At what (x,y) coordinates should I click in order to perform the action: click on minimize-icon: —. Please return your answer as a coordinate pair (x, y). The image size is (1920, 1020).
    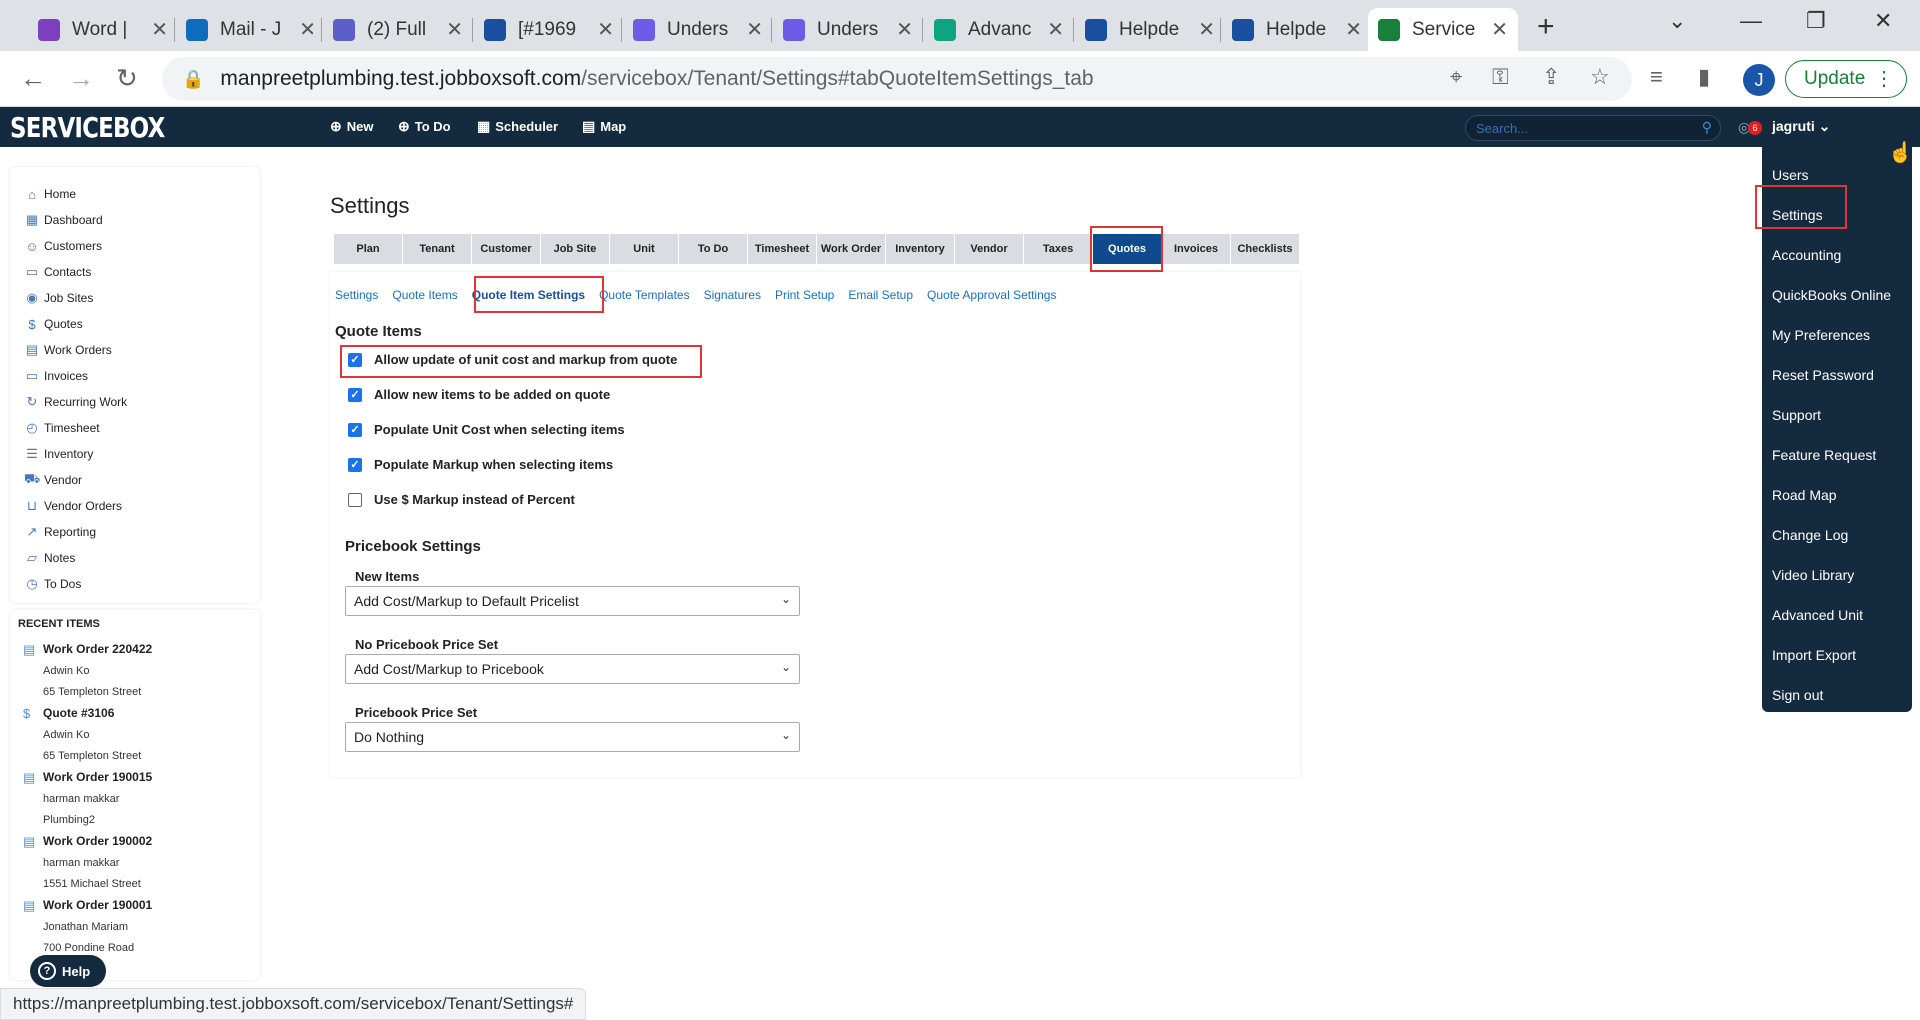
    Looking at the image, I should click on (1751, 21).